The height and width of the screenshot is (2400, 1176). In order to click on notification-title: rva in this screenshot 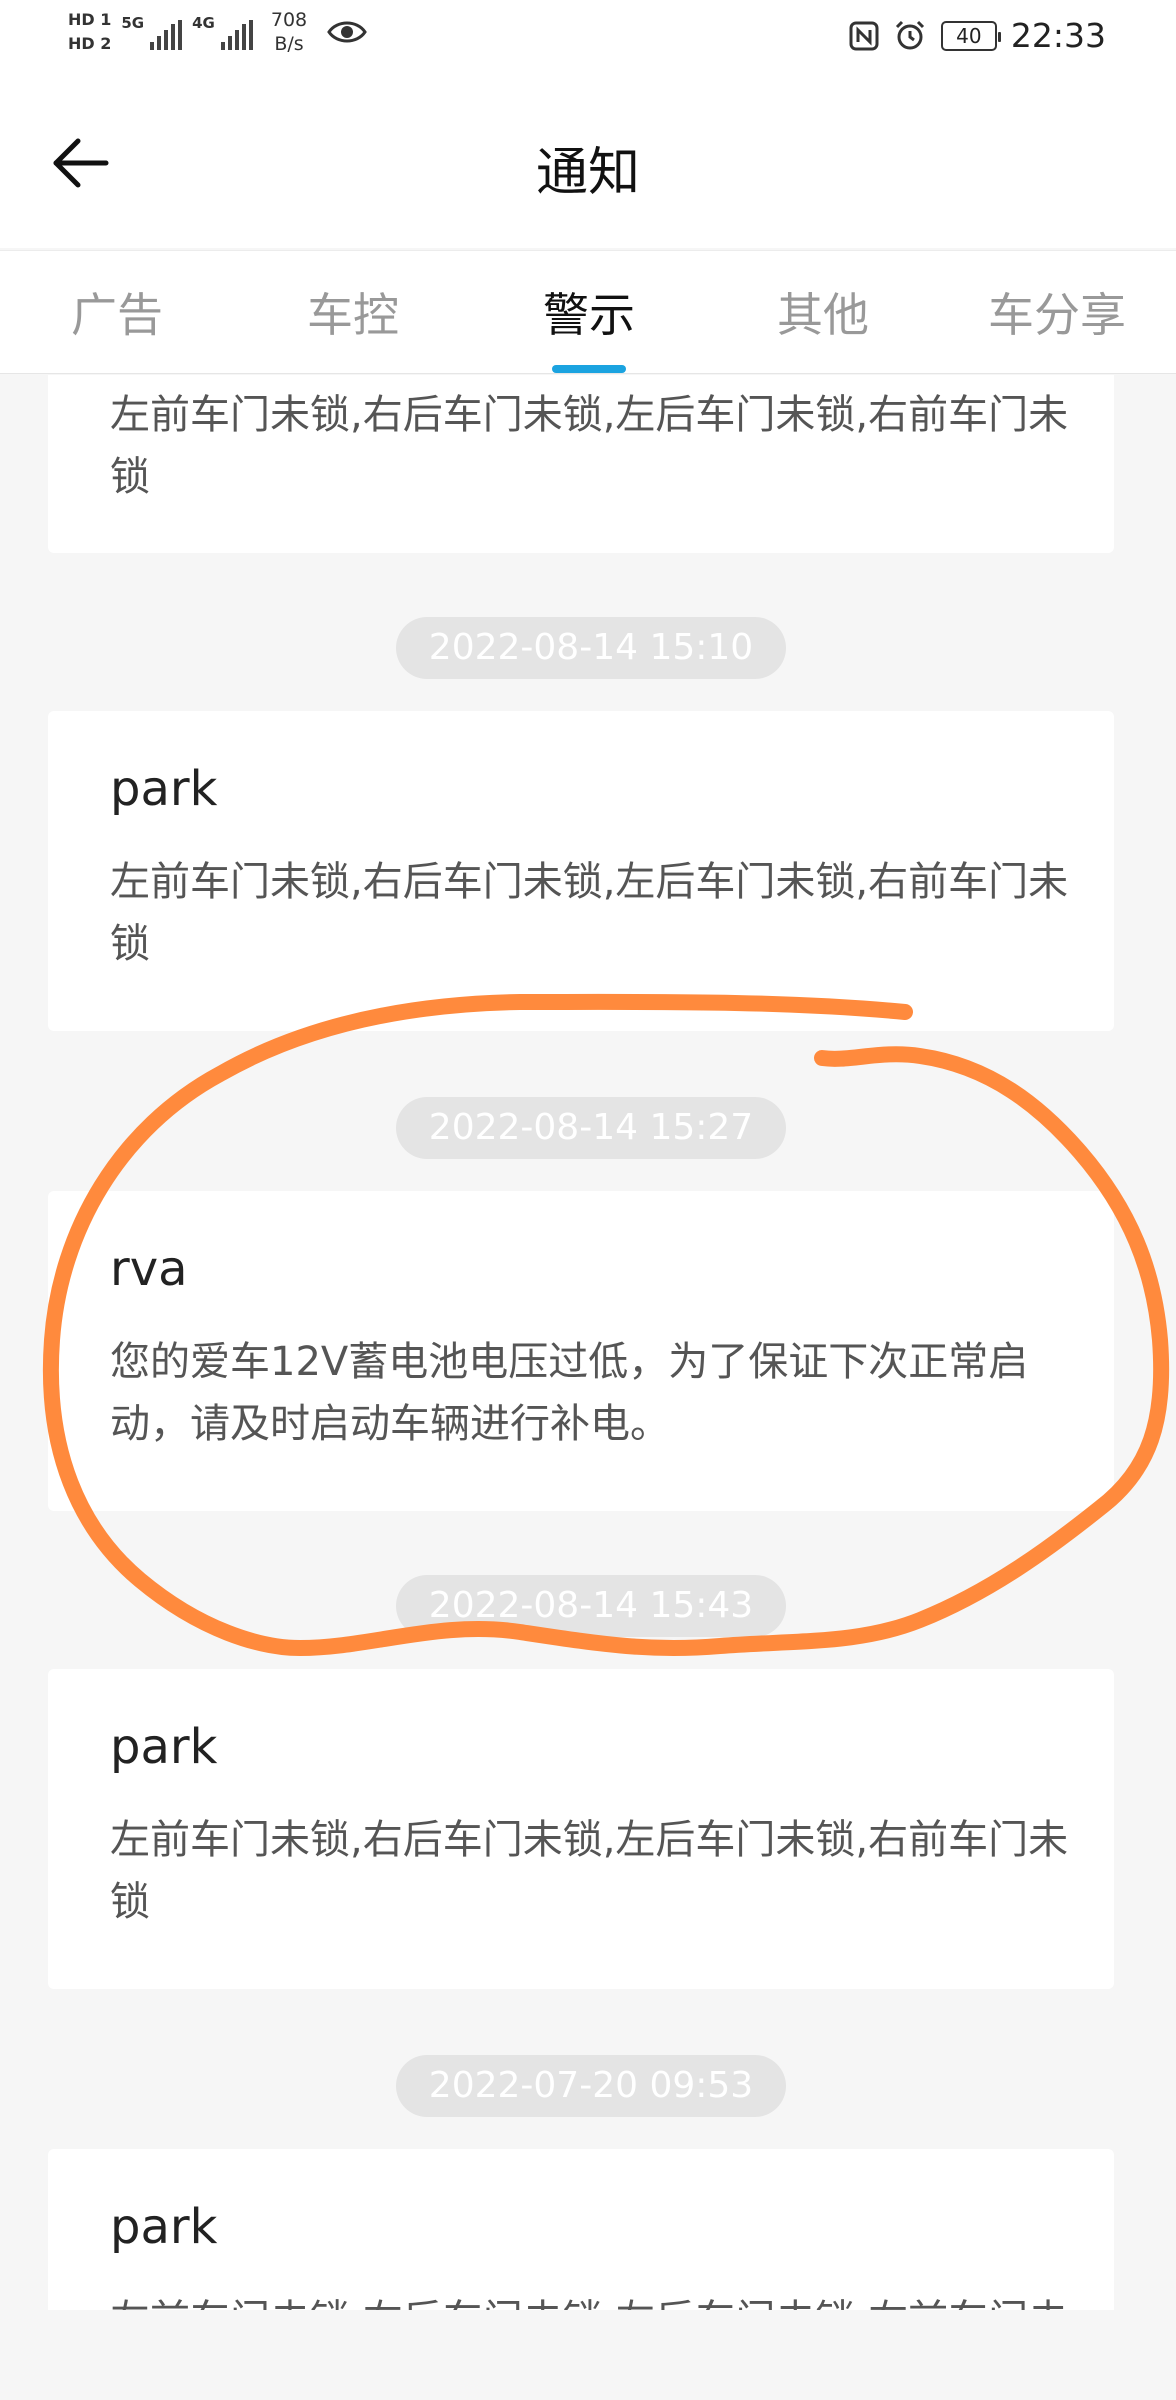, I will do `click(149, 1269)`.